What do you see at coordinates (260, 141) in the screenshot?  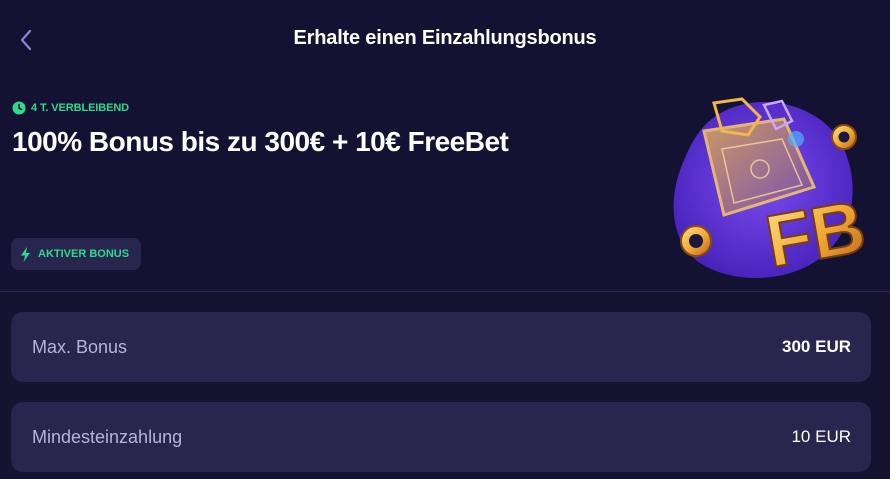 I see `bonus-title: 100% Bonus bis zu 300€ + 10€ FreeBet` at bounding box center [260, 141].